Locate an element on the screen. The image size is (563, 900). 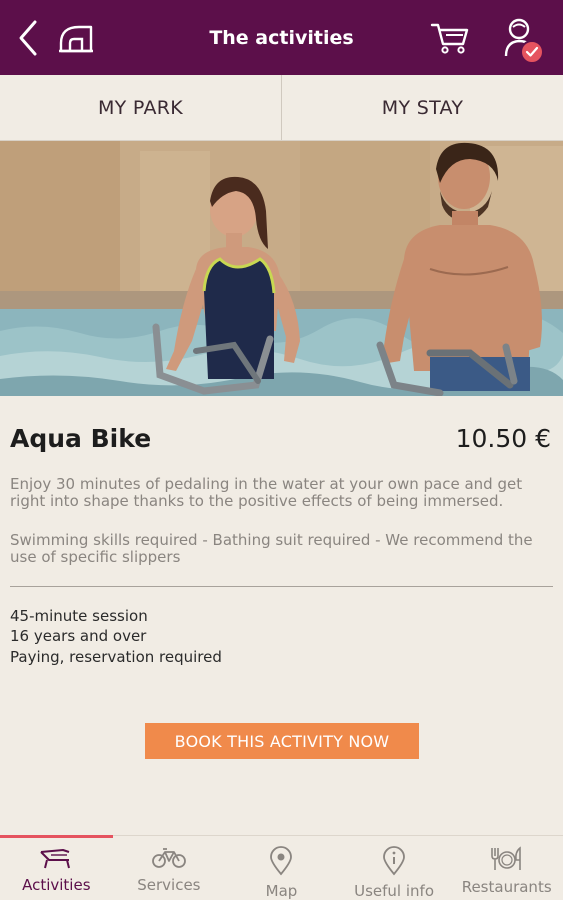
nav-useful-info: Useful info is located at coordinates (394, 868).